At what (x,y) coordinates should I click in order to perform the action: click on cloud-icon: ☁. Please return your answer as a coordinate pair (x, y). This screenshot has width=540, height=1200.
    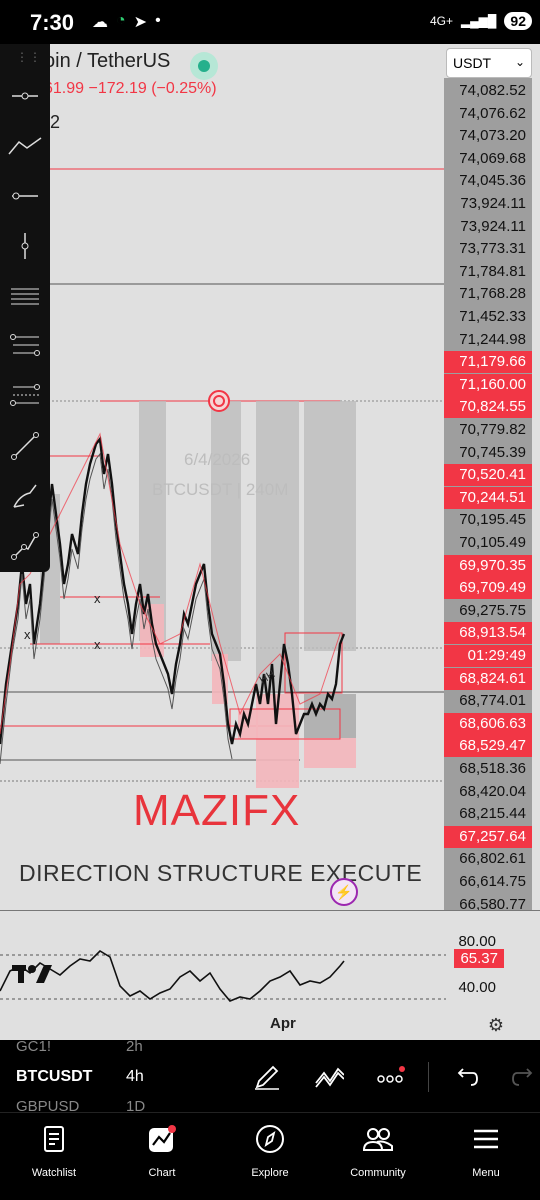
    Looking at the image, I should click on (100, 22).